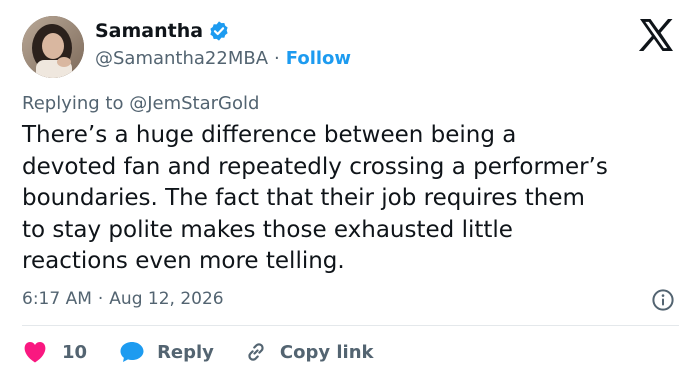 The width and height of the screenshot is (700, 379). I want to click on reply-context-prefix: Replying to, so click(73, 103).